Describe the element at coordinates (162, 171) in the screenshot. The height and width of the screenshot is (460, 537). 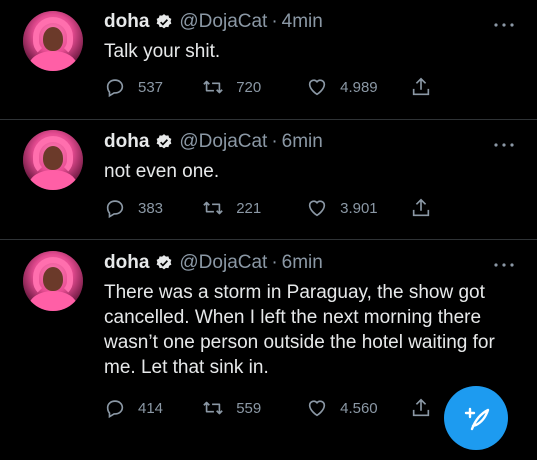
I see `tweet-text: not even one.` at that location.